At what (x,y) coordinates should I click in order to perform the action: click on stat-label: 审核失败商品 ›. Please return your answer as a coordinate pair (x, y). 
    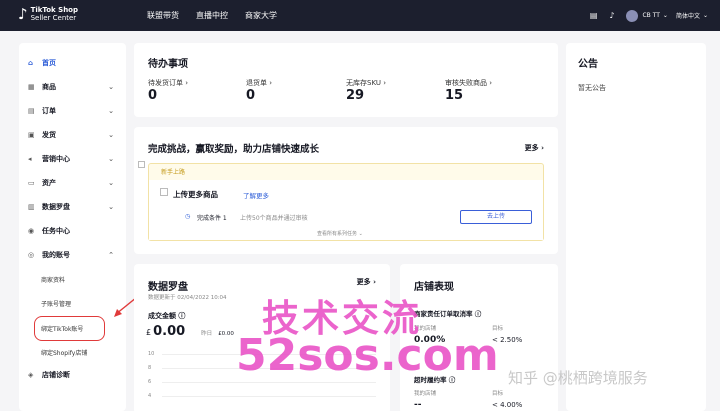
    Looking at the image, I should click on (469, 83).